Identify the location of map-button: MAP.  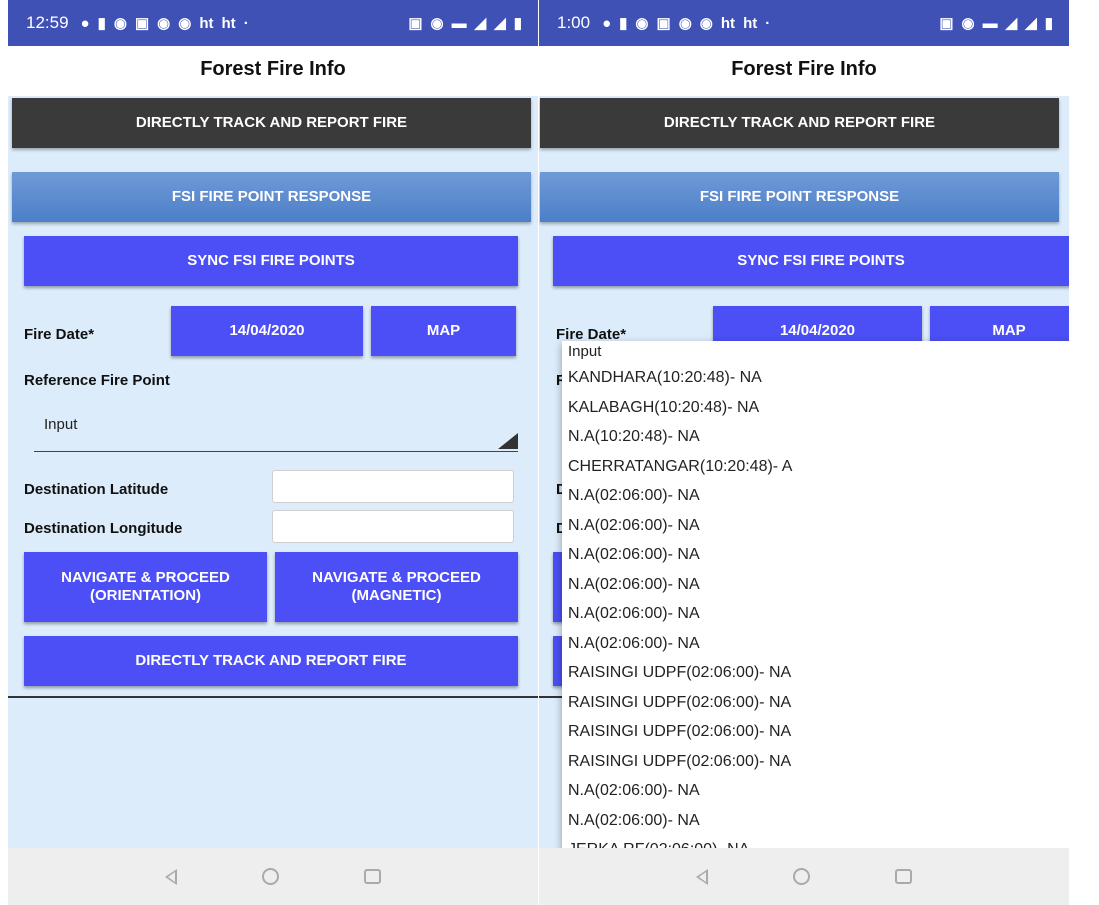
(443, 331).